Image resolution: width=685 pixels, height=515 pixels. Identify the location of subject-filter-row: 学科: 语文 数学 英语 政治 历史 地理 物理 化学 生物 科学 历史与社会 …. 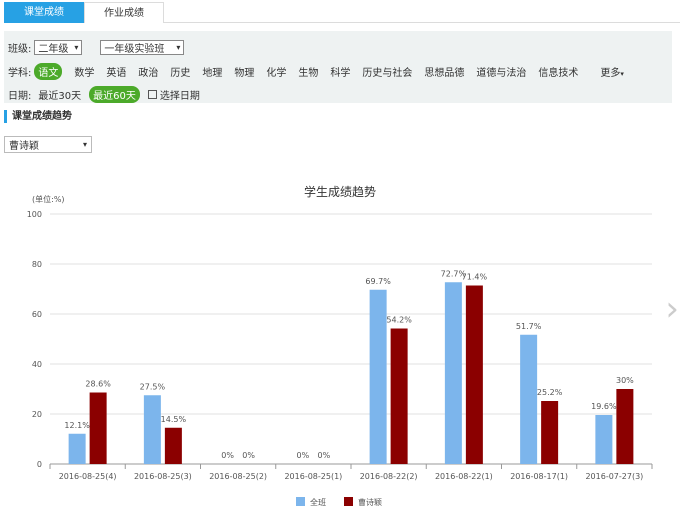
(316, 71).